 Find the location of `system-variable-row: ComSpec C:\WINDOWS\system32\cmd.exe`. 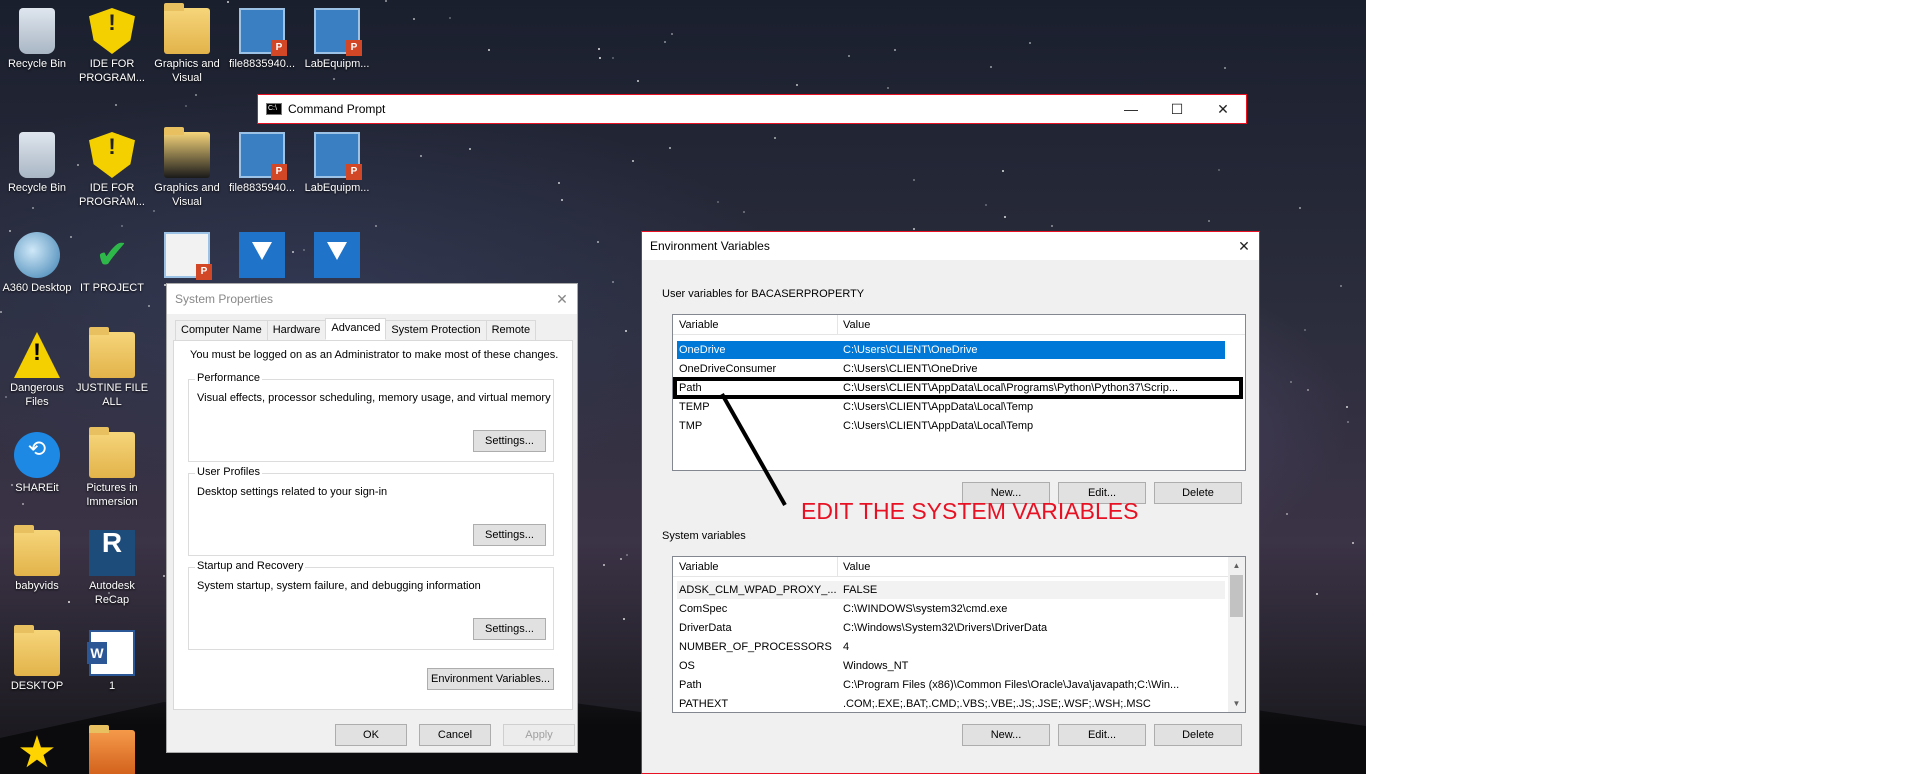

system-variable-row: ComSpec C:\WINDOWS\system32\cmd.exe is located at coordinates (951, 609).